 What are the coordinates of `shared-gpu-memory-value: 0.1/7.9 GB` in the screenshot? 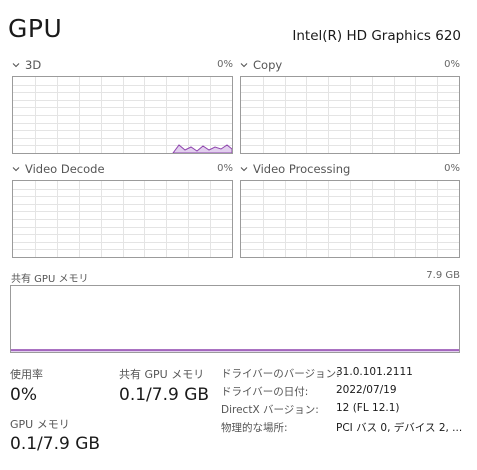 It's located at (164, 395).